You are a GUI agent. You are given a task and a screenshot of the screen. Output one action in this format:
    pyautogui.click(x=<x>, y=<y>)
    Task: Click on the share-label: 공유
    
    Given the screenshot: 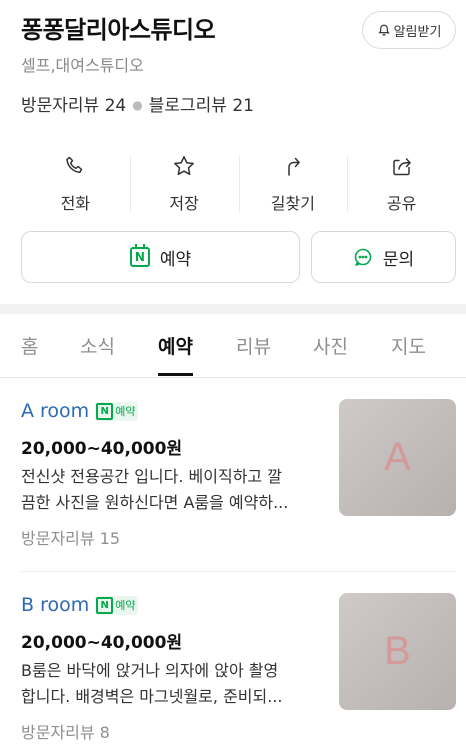 What is the action you would take?
    pyautogui.click(x=401, y=203)
    